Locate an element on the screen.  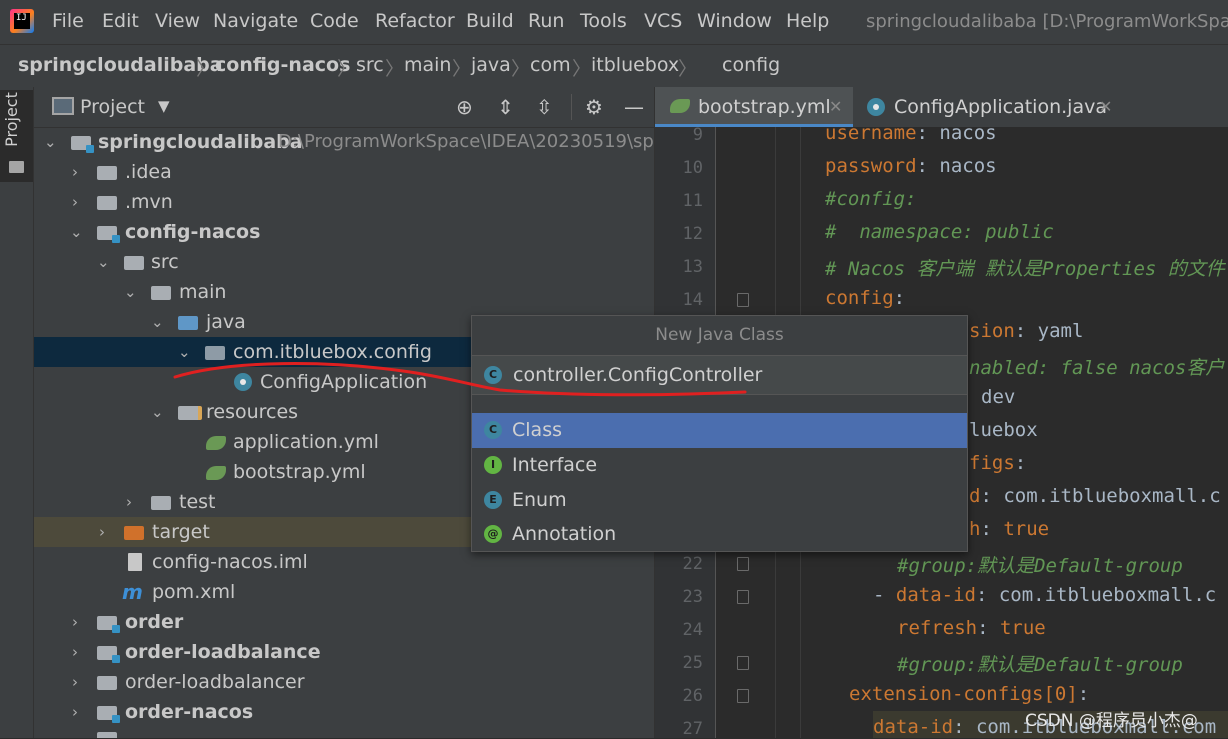
breadcrumb-item: config-nacos is located at coordinates (282, 65).